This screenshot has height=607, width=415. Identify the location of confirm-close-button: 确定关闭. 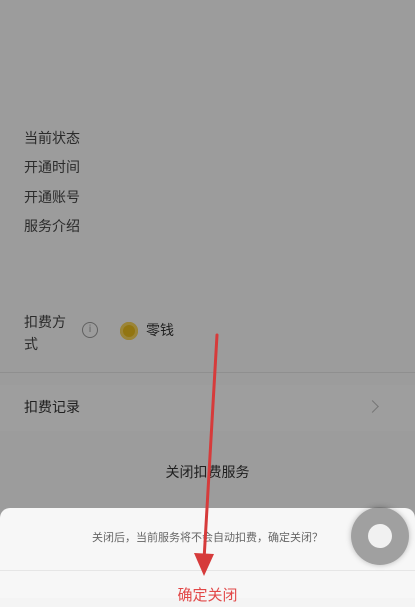
(207, 595).